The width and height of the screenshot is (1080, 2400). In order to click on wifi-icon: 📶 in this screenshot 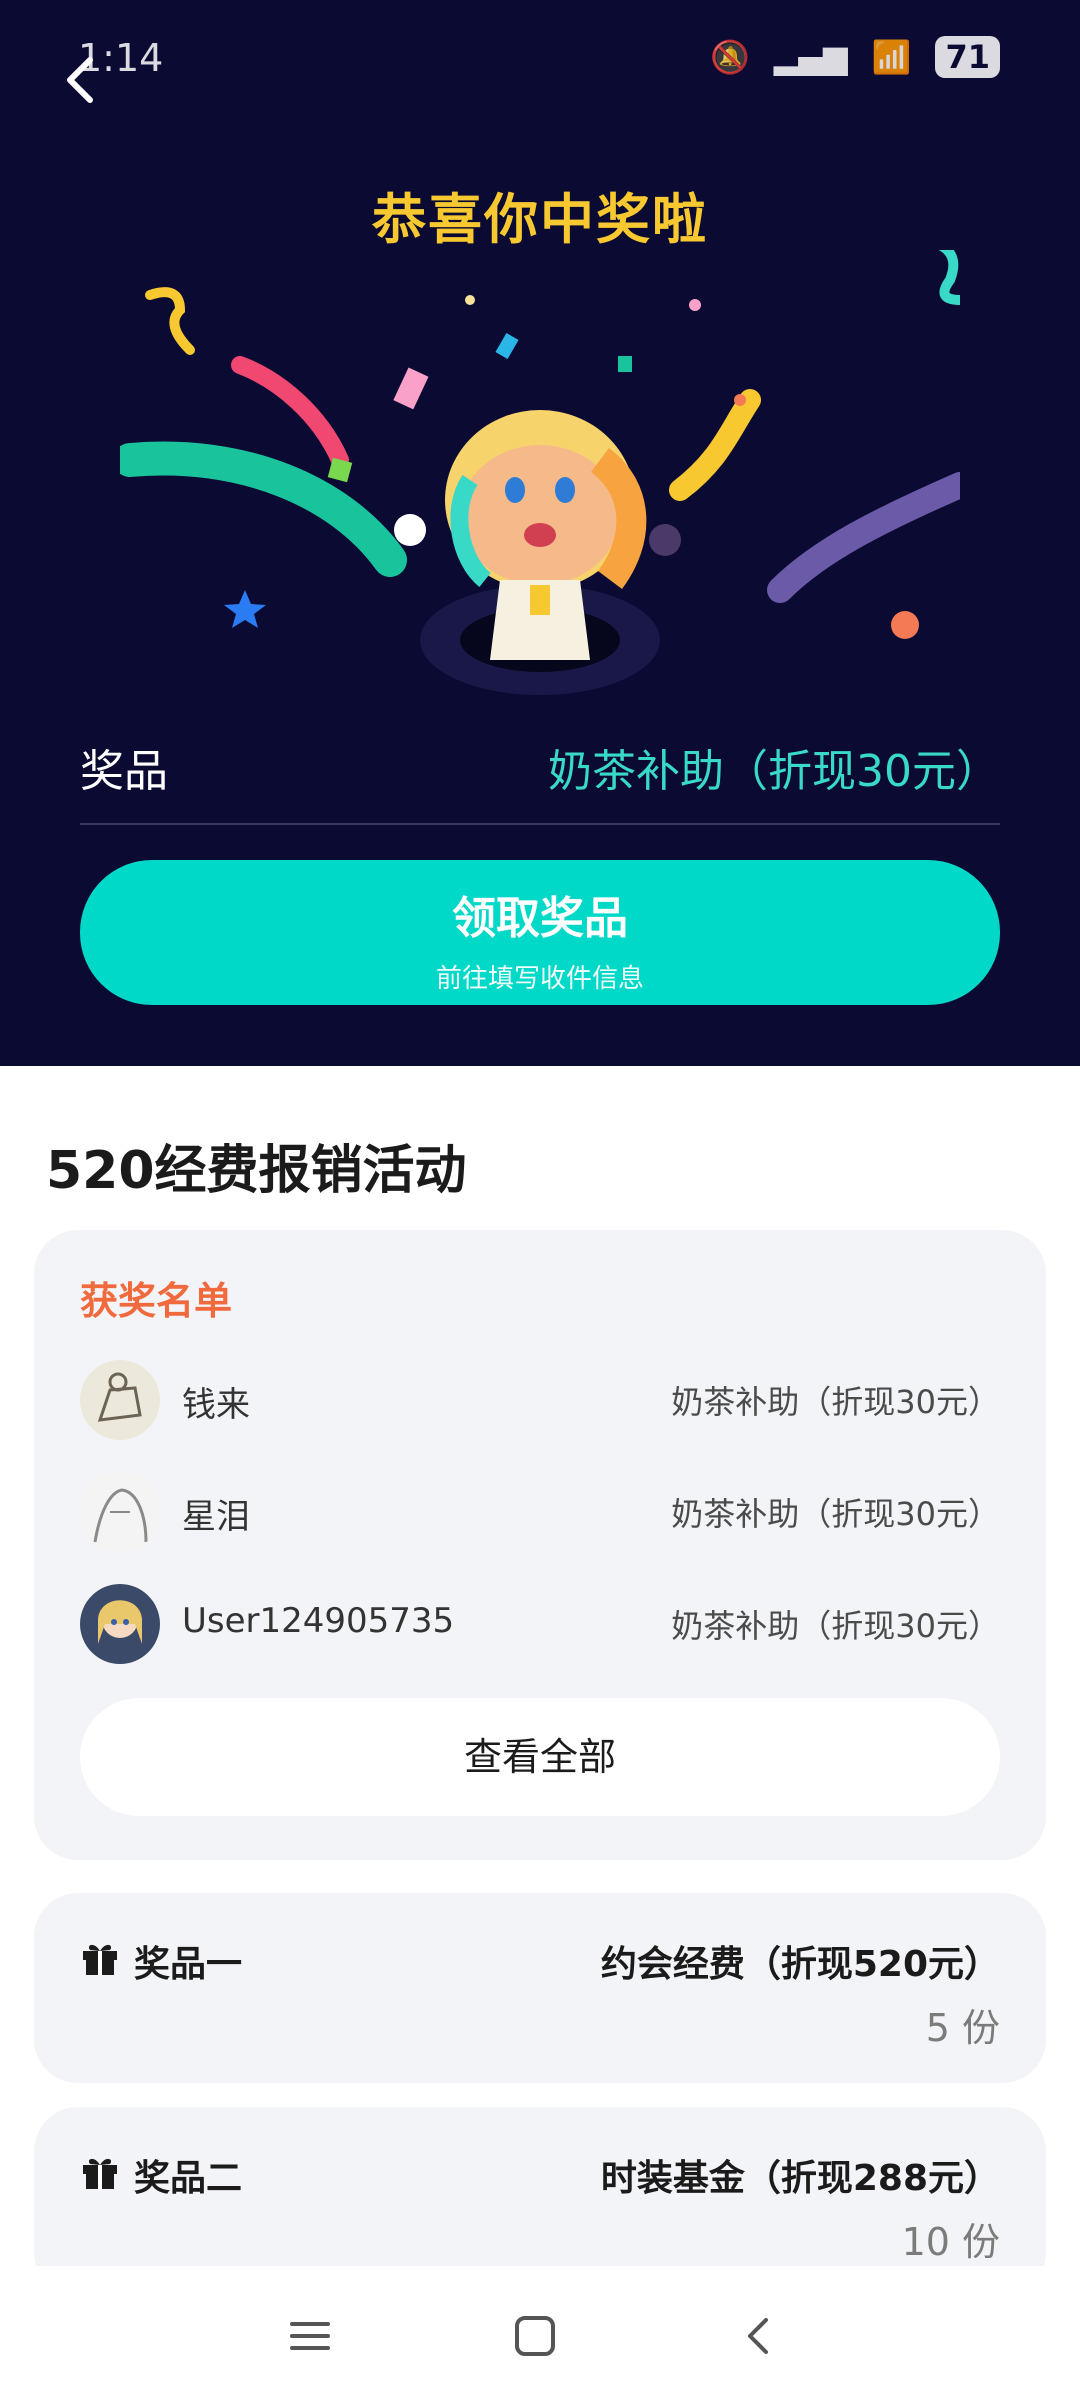, I will do `click(891, 57)`.